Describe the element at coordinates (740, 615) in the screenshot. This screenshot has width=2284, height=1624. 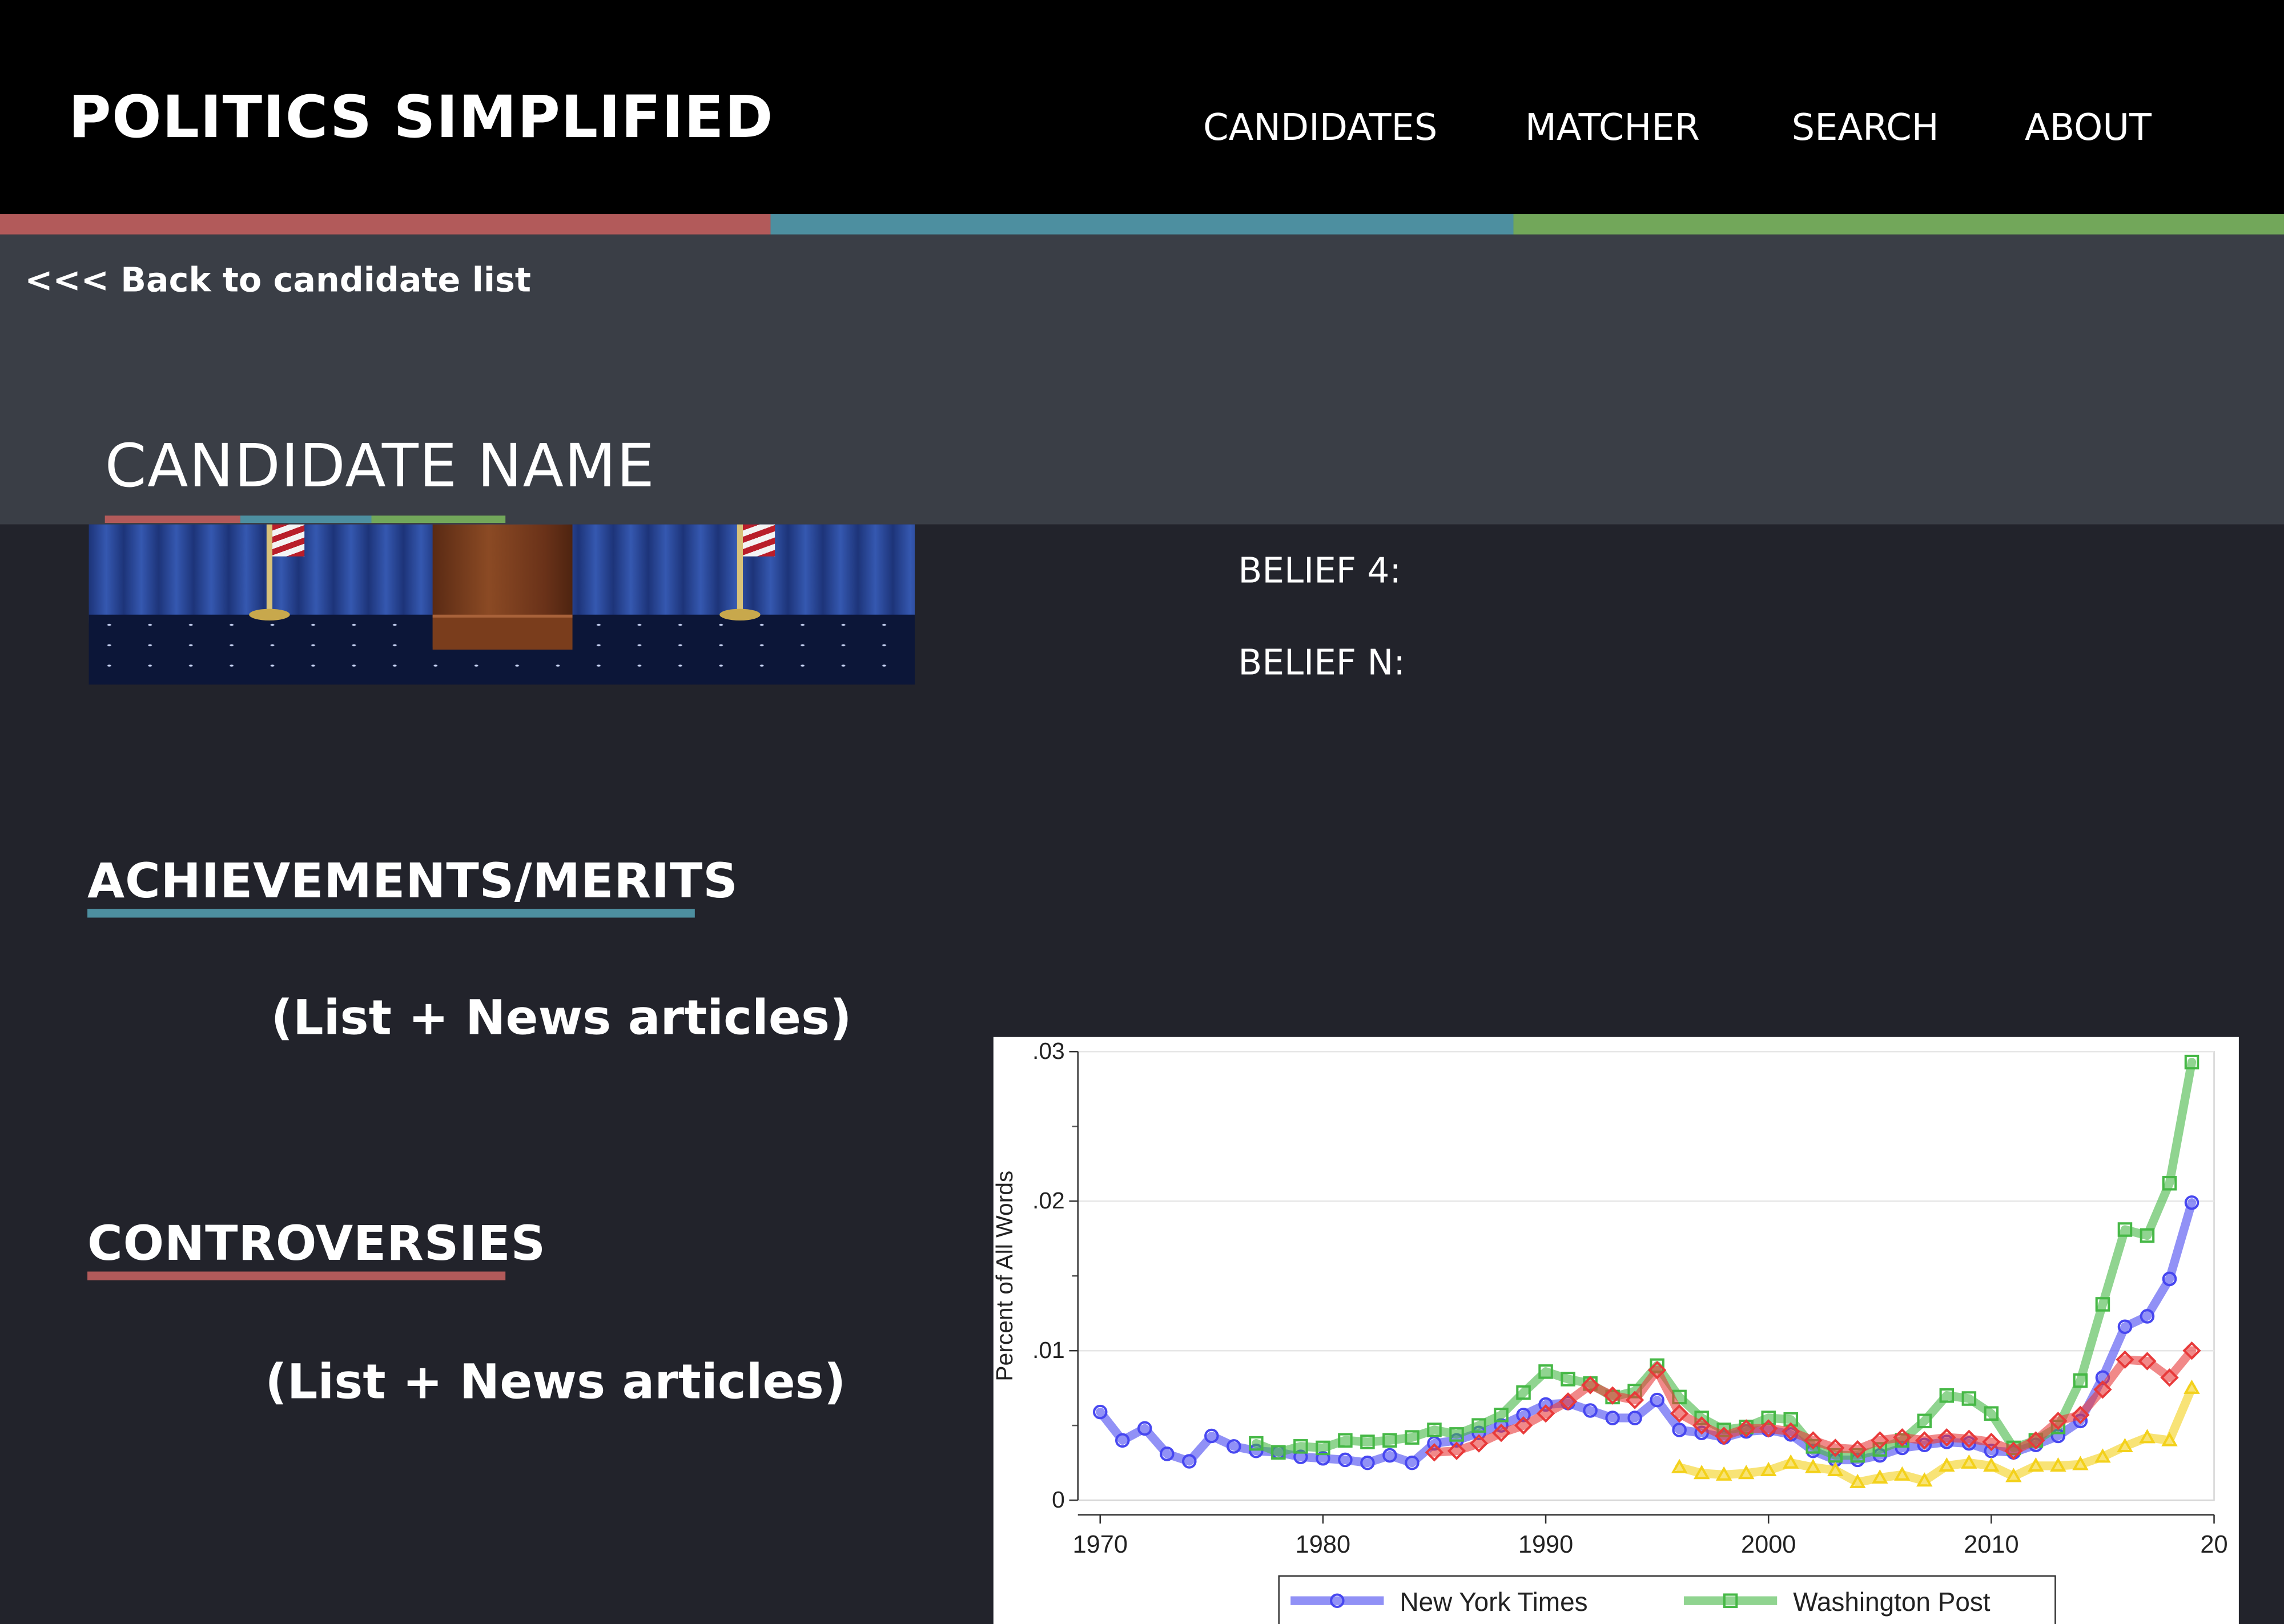
I see `flag-pole-base-right` at that location.